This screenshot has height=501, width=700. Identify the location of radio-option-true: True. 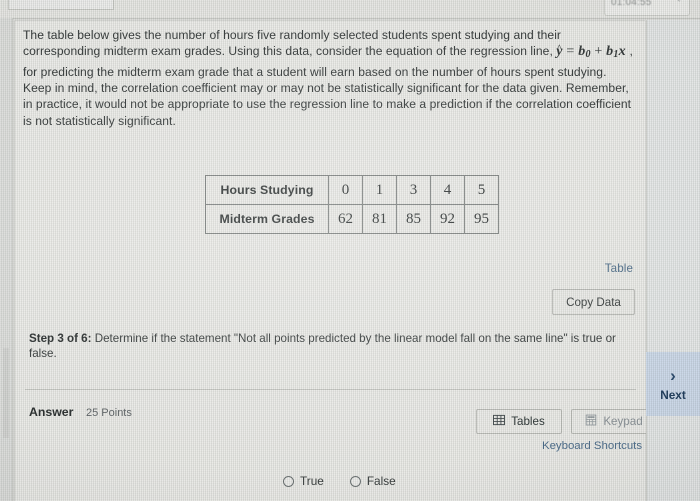
(303, 481).